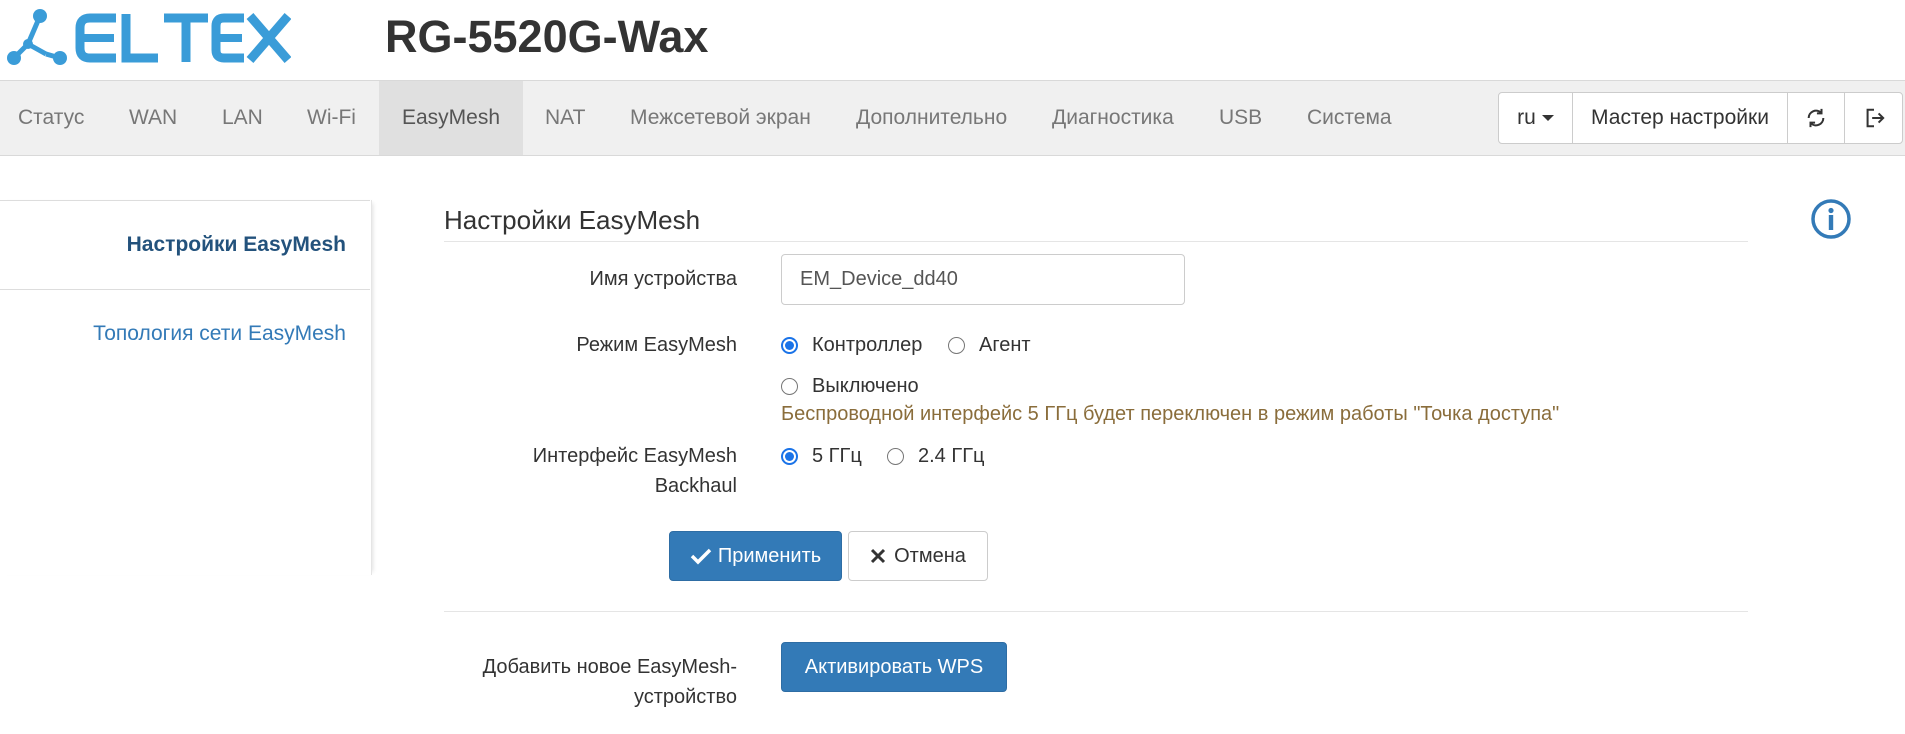 This screenshot has height=734, width=1905. I want to click on setup-wizard-button: Мастер настройки, so click(1680, 118).